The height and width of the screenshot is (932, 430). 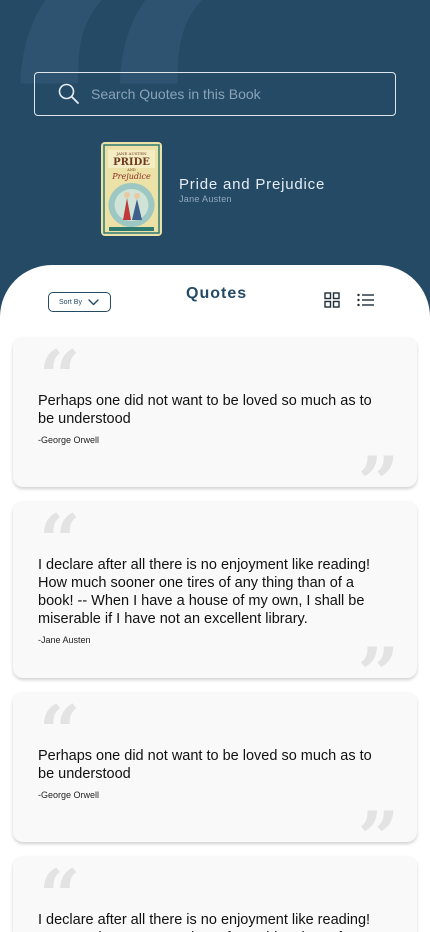 I want to click on search-icon, so click(x=68, y=93).